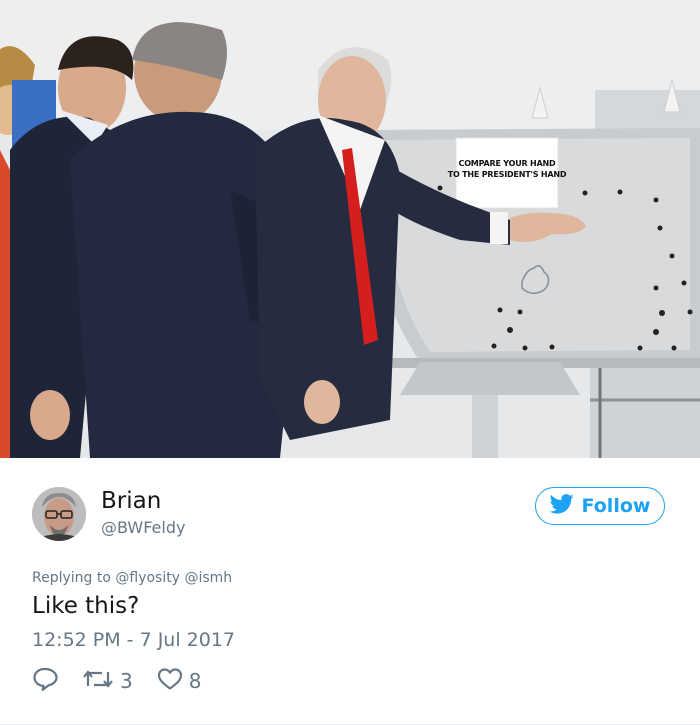 The image size is (700, 725). I want to click on avatar, so click(59, 514).